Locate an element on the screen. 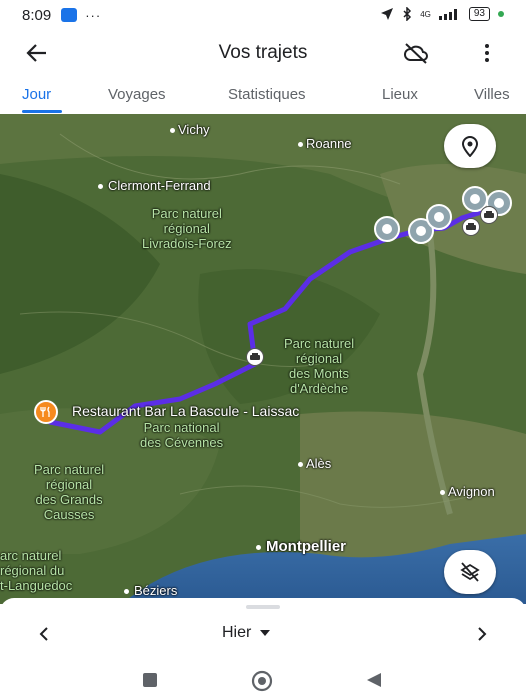  park-label-line: arc naturel is located at coordinates (31, 555).